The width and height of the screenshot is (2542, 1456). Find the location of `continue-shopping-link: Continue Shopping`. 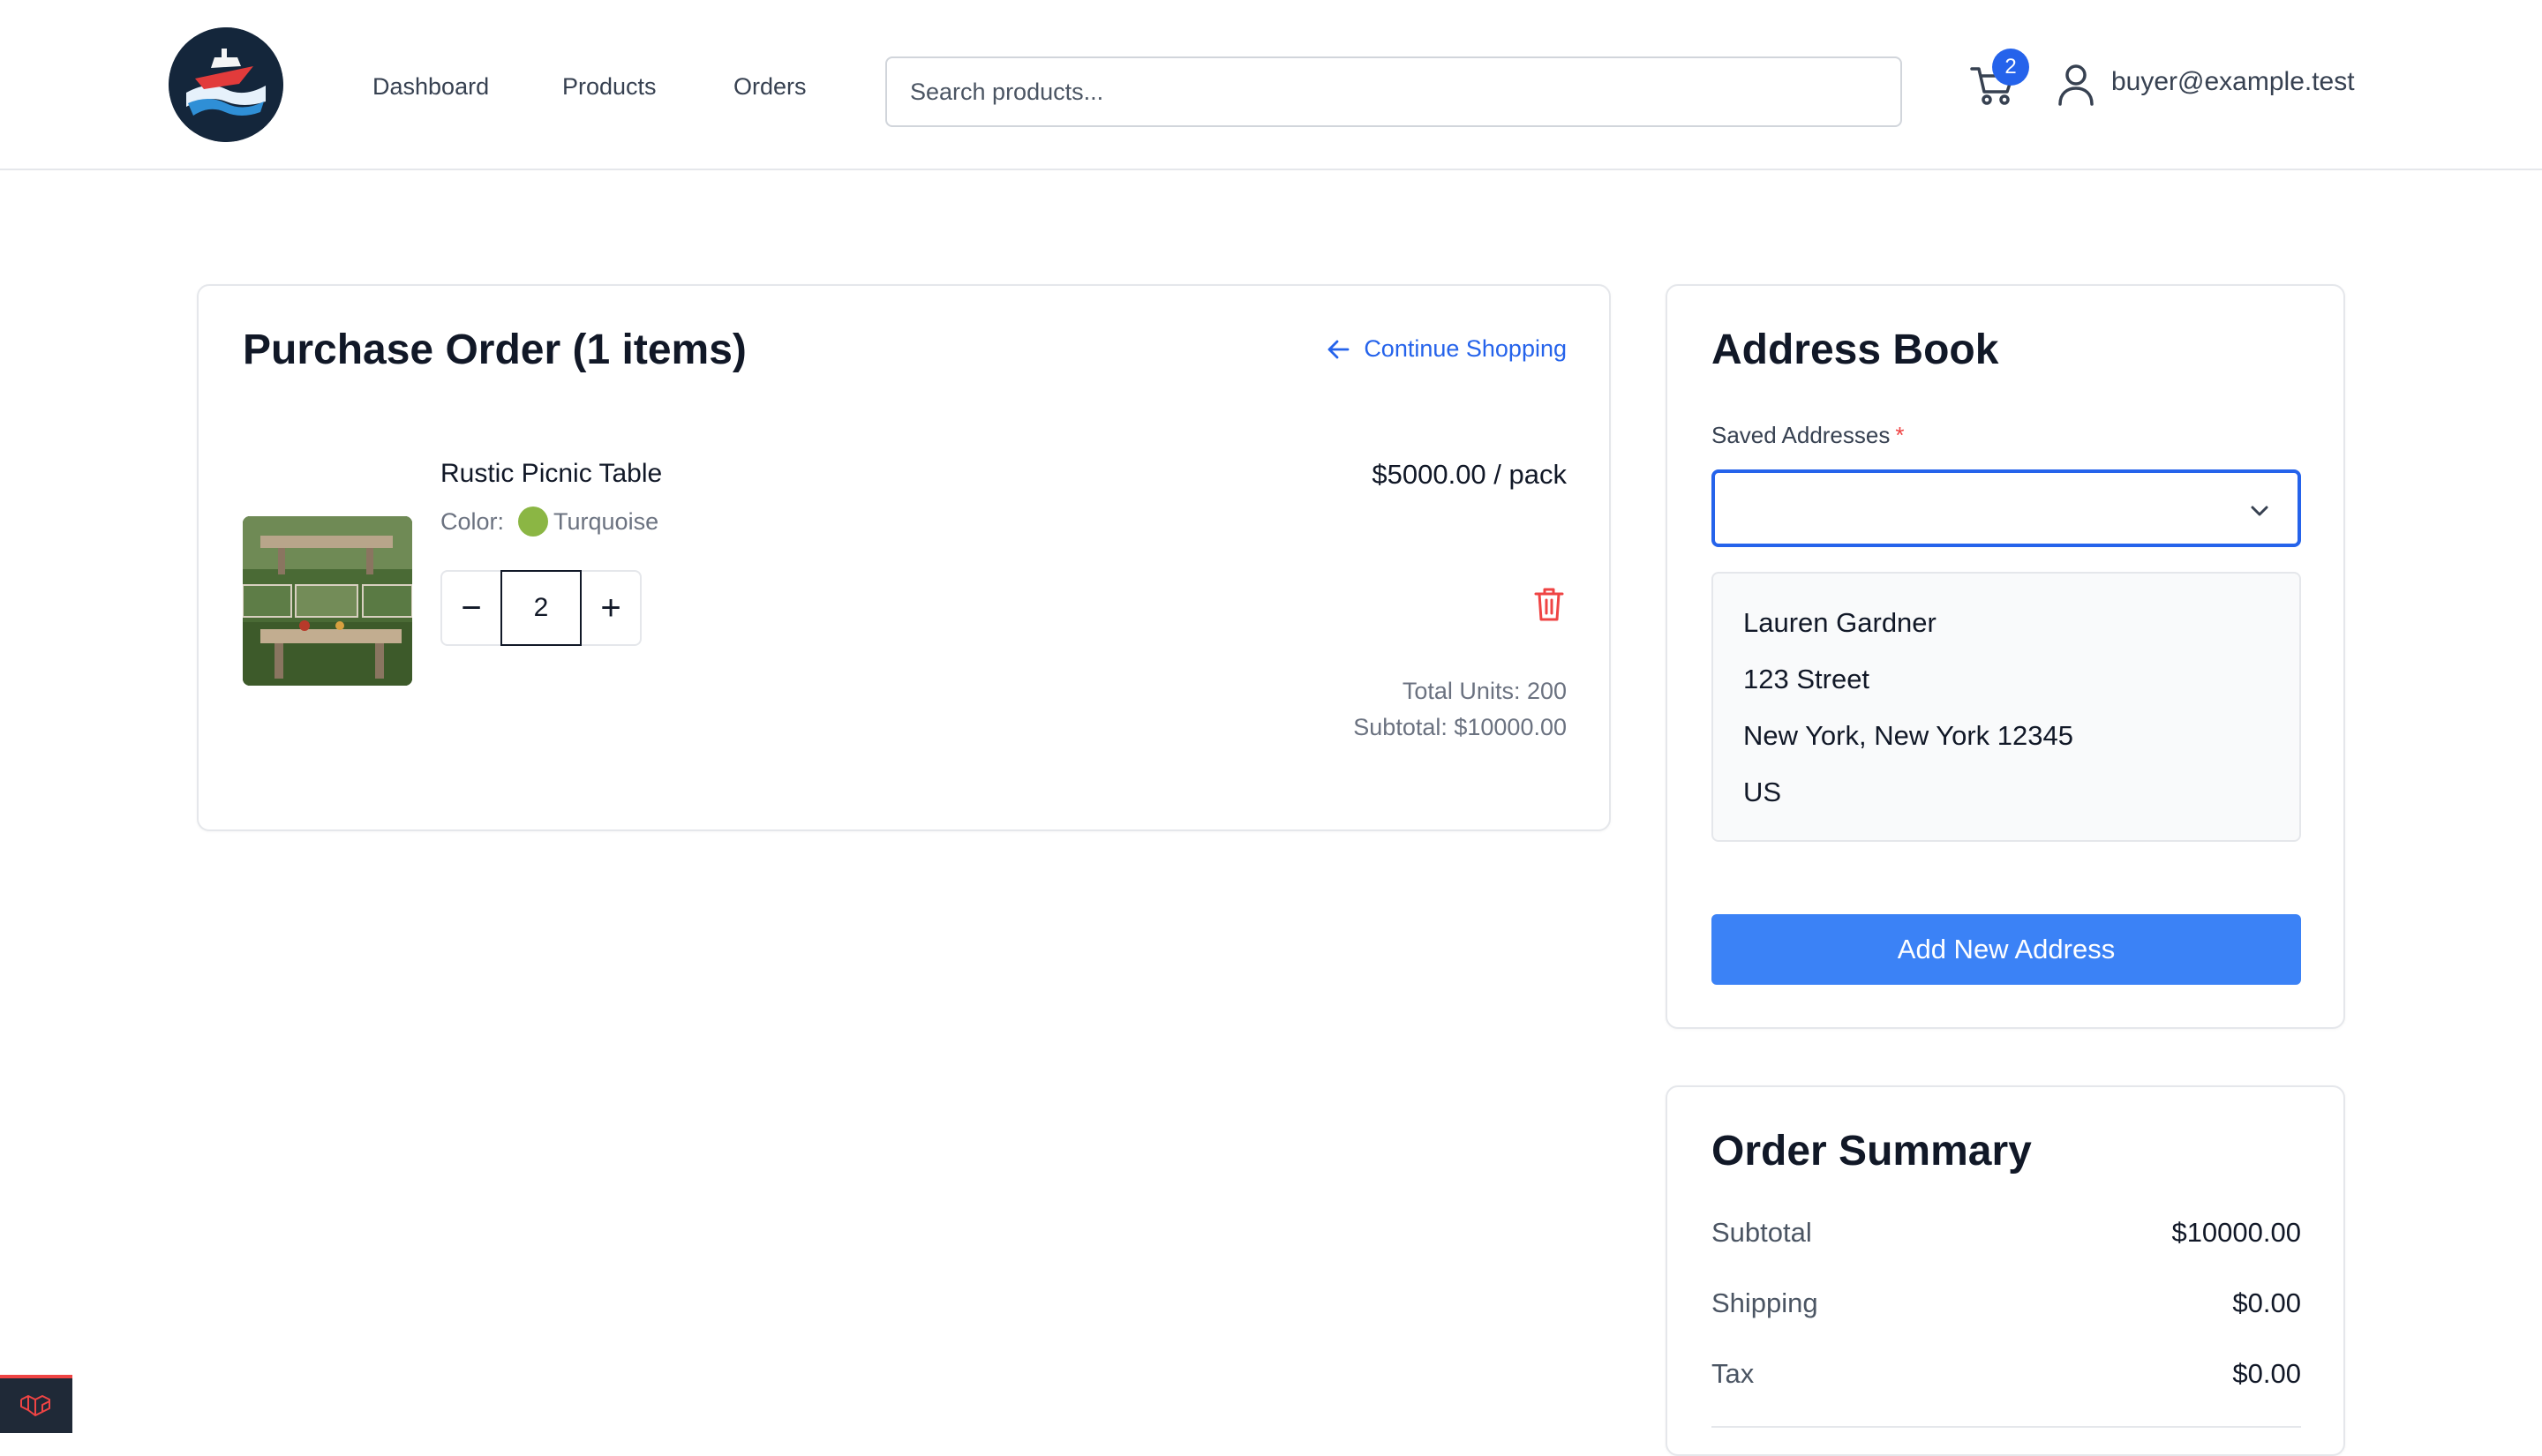

continue-shopping-link: Continue Shopping is located at coordinates (1447, 349).